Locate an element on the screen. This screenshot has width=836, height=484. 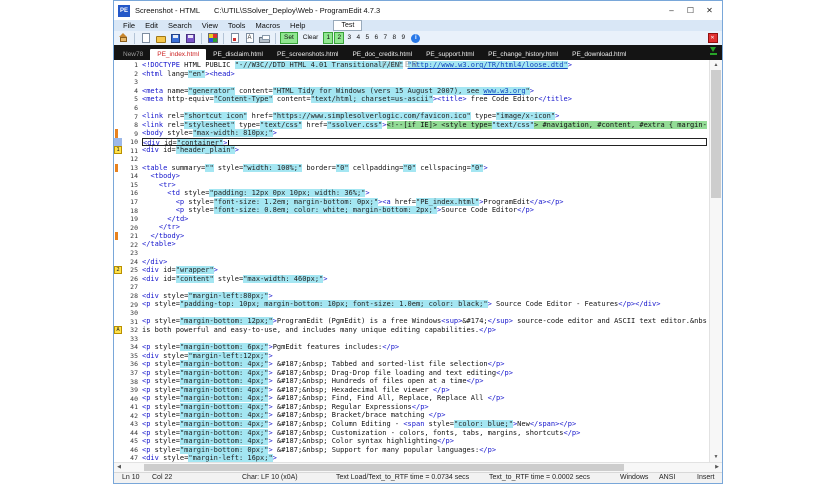
code-line: <html lang="en"><head> is located at coordinates (424, 74).